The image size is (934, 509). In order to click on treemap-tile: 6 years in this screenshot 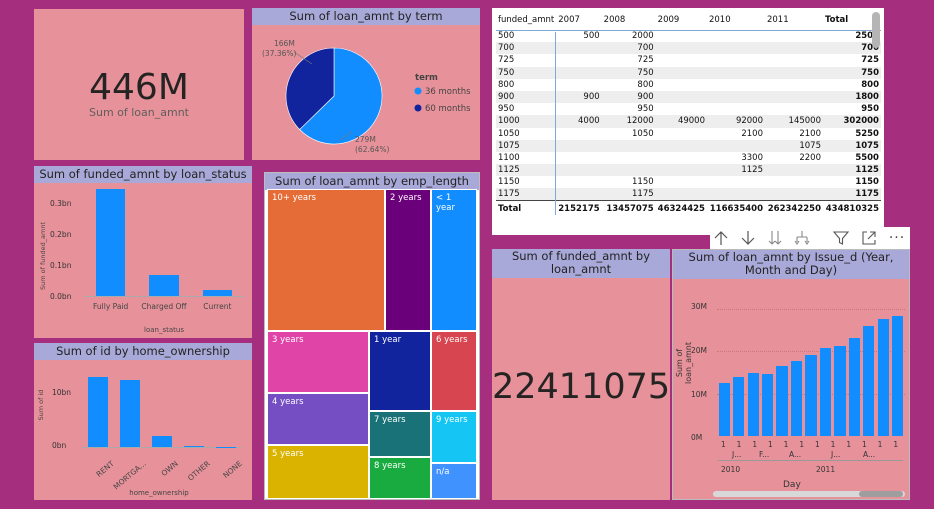, I will do `click(454, 371)`.